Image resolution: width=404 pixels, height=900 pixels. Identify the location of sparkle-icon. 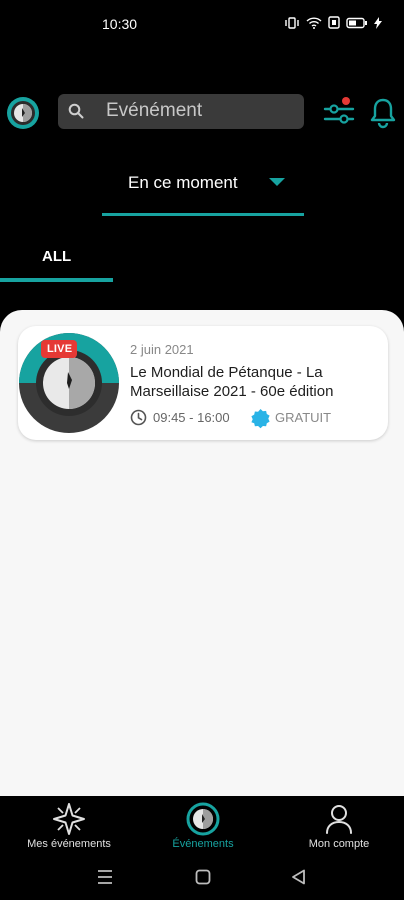
(69, 819).